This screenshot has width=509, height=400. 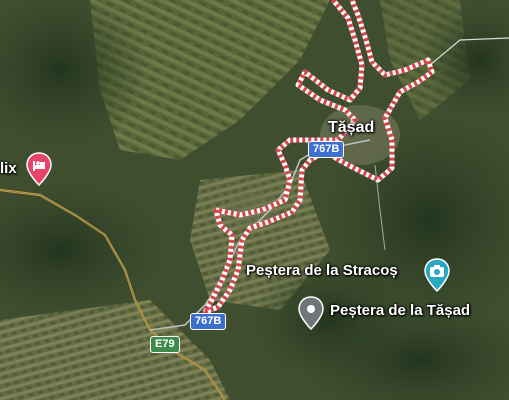 What do you see at coordinates (326, 149) in the screenshot?
I see `road-shield-767b-top: 767B` at bounding box center [326, 149].